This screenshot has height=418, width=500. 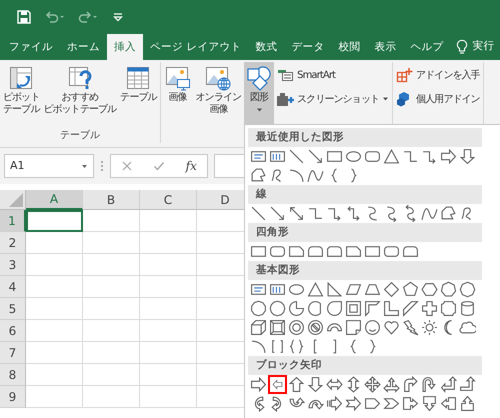 I want to click on chord-icon, so click(x=315, y=308).